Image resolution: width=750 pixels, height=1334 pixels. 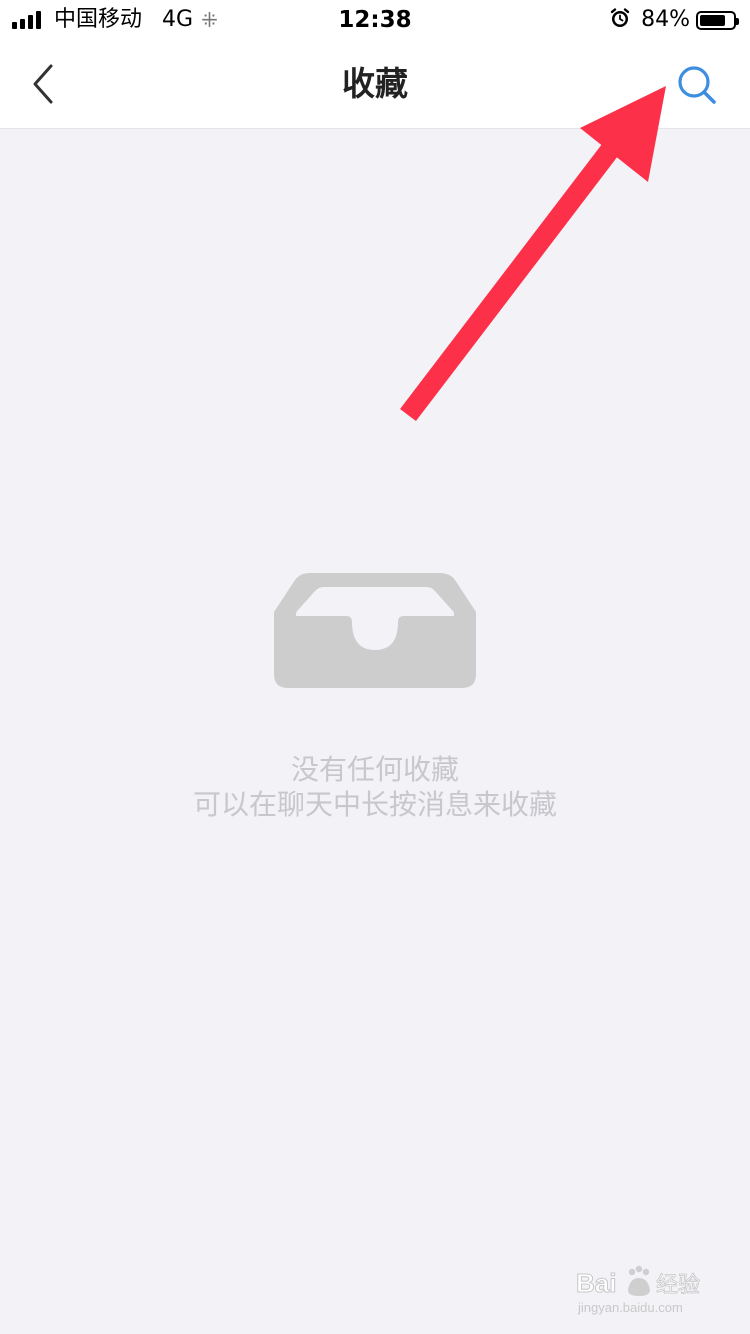 I want to click on page-title: 收藏, so click(x=375, y=83).